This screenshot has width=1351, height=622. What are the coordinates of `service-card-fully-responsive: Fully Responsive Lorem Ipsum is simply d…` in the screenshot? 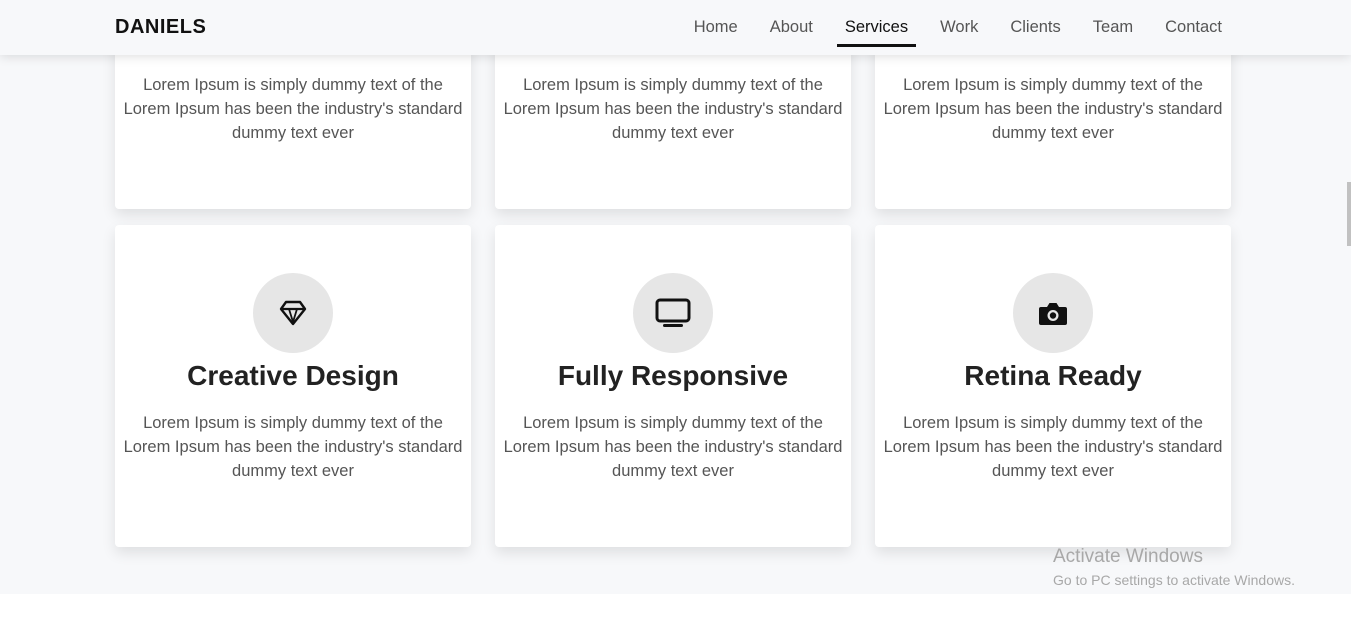 It's located at (673, 386).